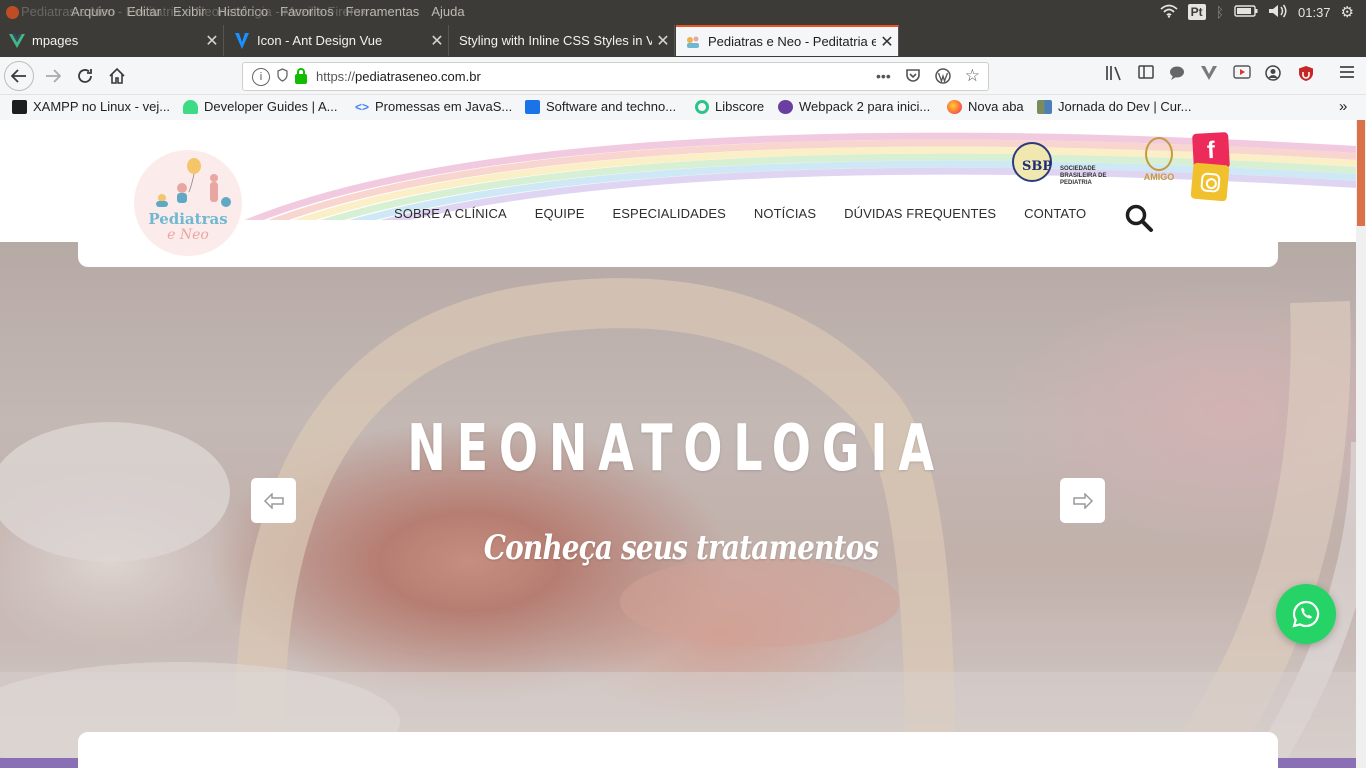 This screenshot has width=1366, height=768. Describe the element at coordinates (112, 40) in the screenshot. I see `tab-mpages: mpages ✕` at that location.